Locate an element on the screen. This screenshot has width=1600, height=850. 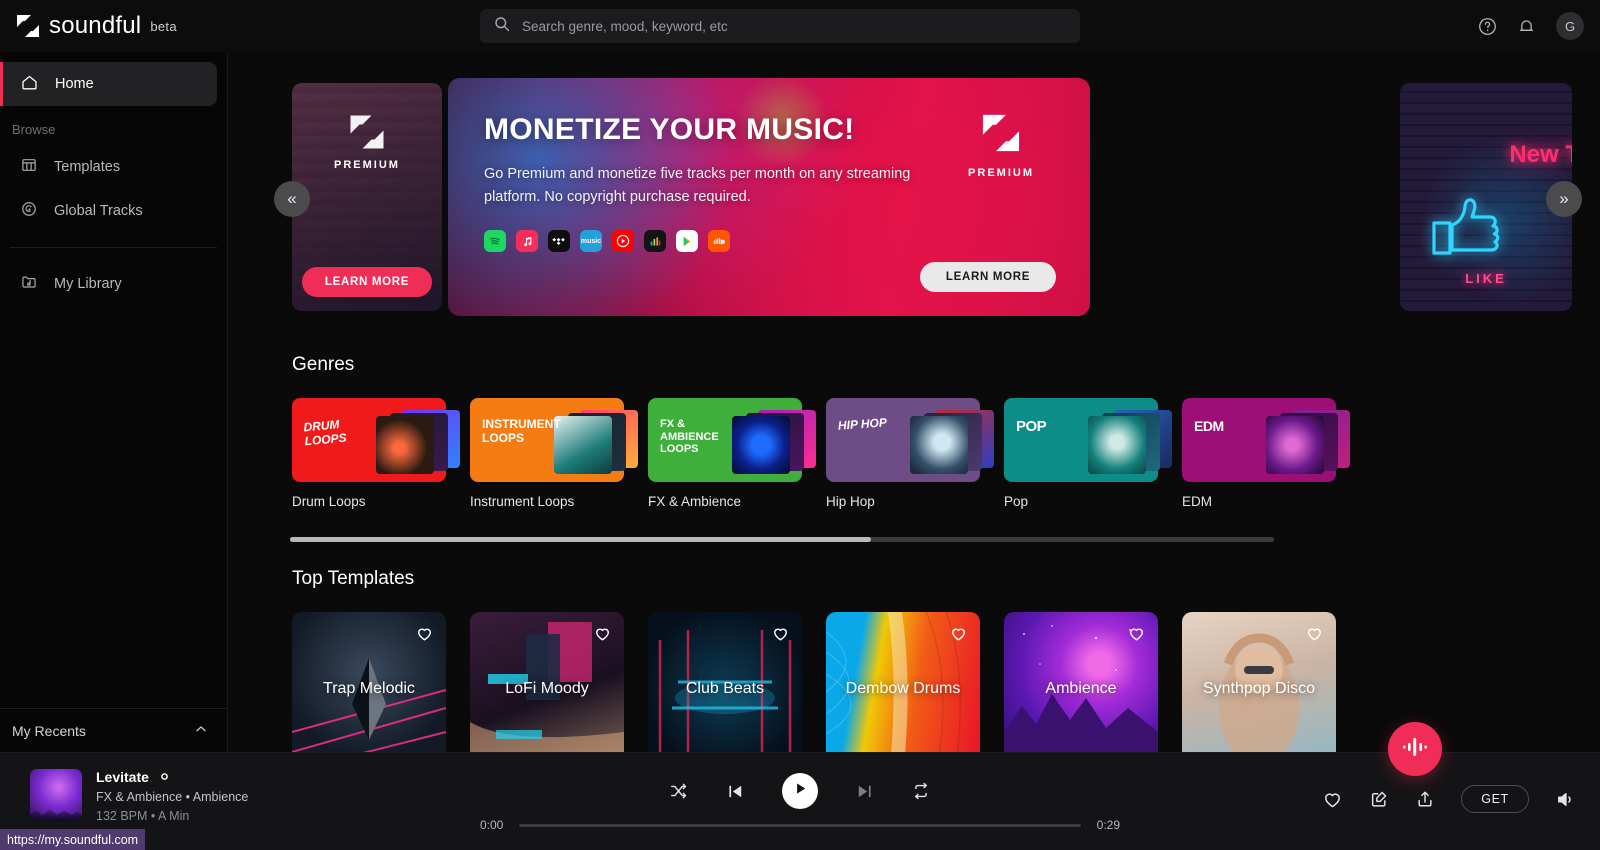
google-play-icon is located at coordinates (687, 241).